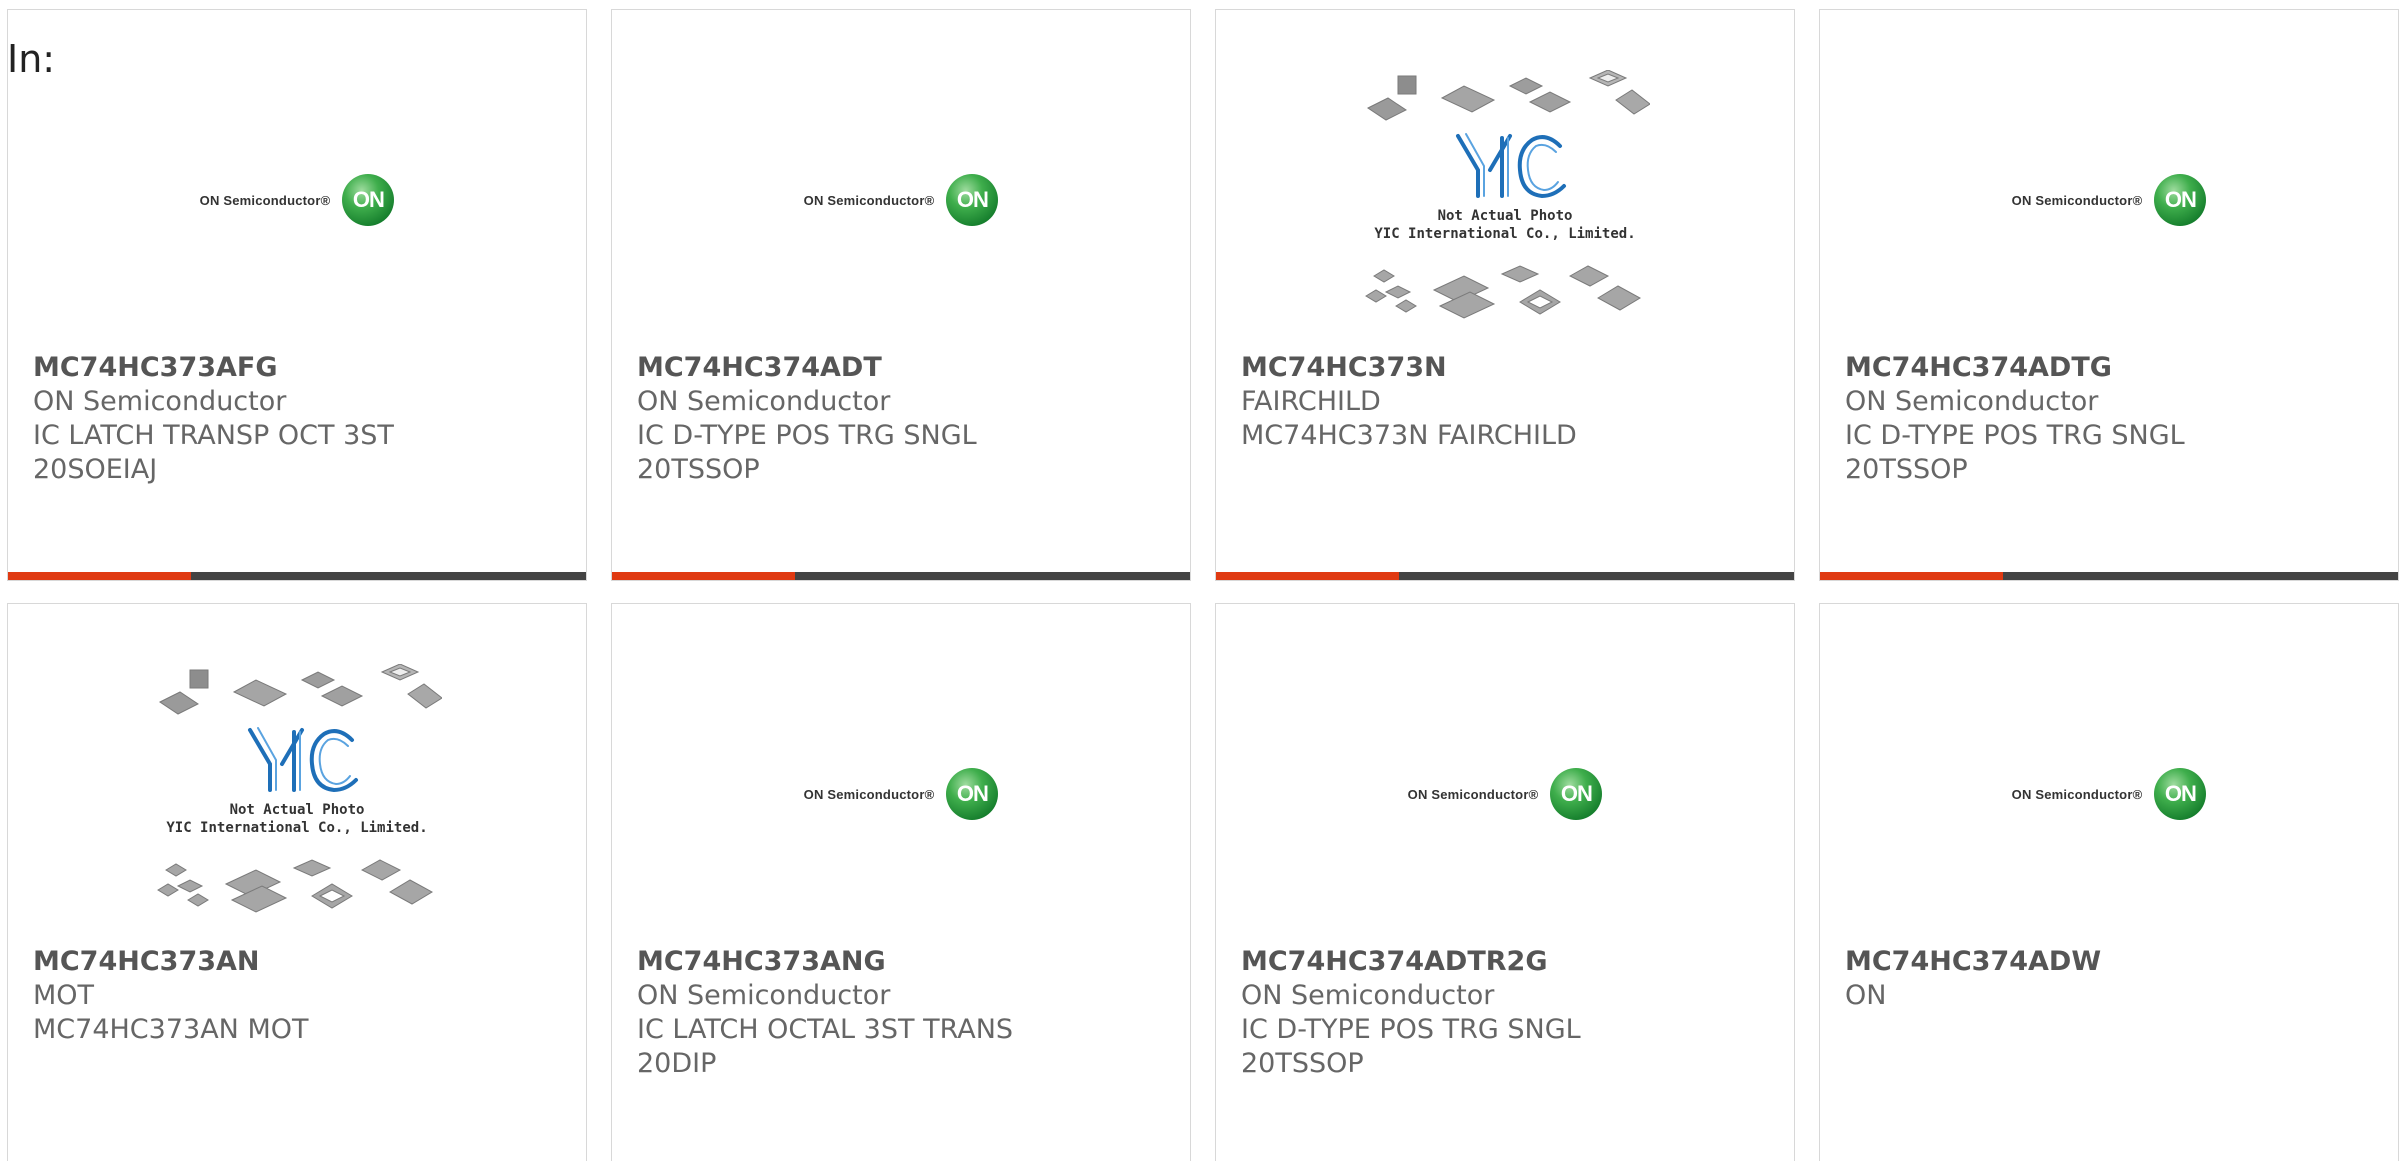  I want to click on product-description-line1: MC74HC373N FAIRCHILD, so click(1409, 435).